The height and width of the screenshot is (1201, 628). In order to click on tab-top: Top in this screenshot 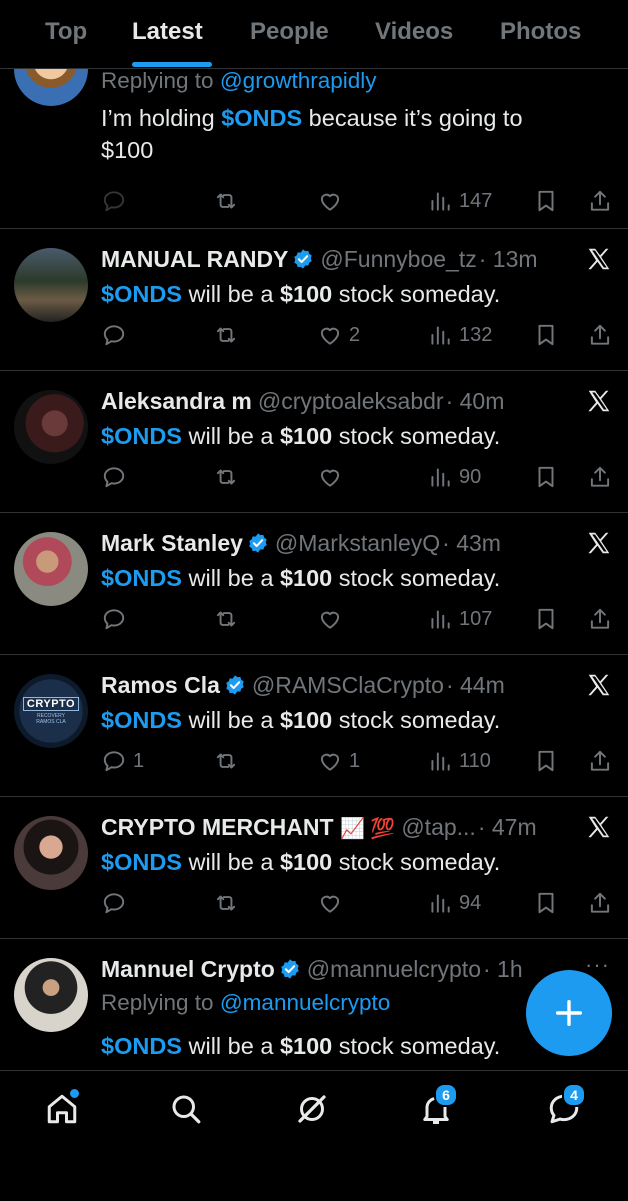, I will do `click(66, 32)`.